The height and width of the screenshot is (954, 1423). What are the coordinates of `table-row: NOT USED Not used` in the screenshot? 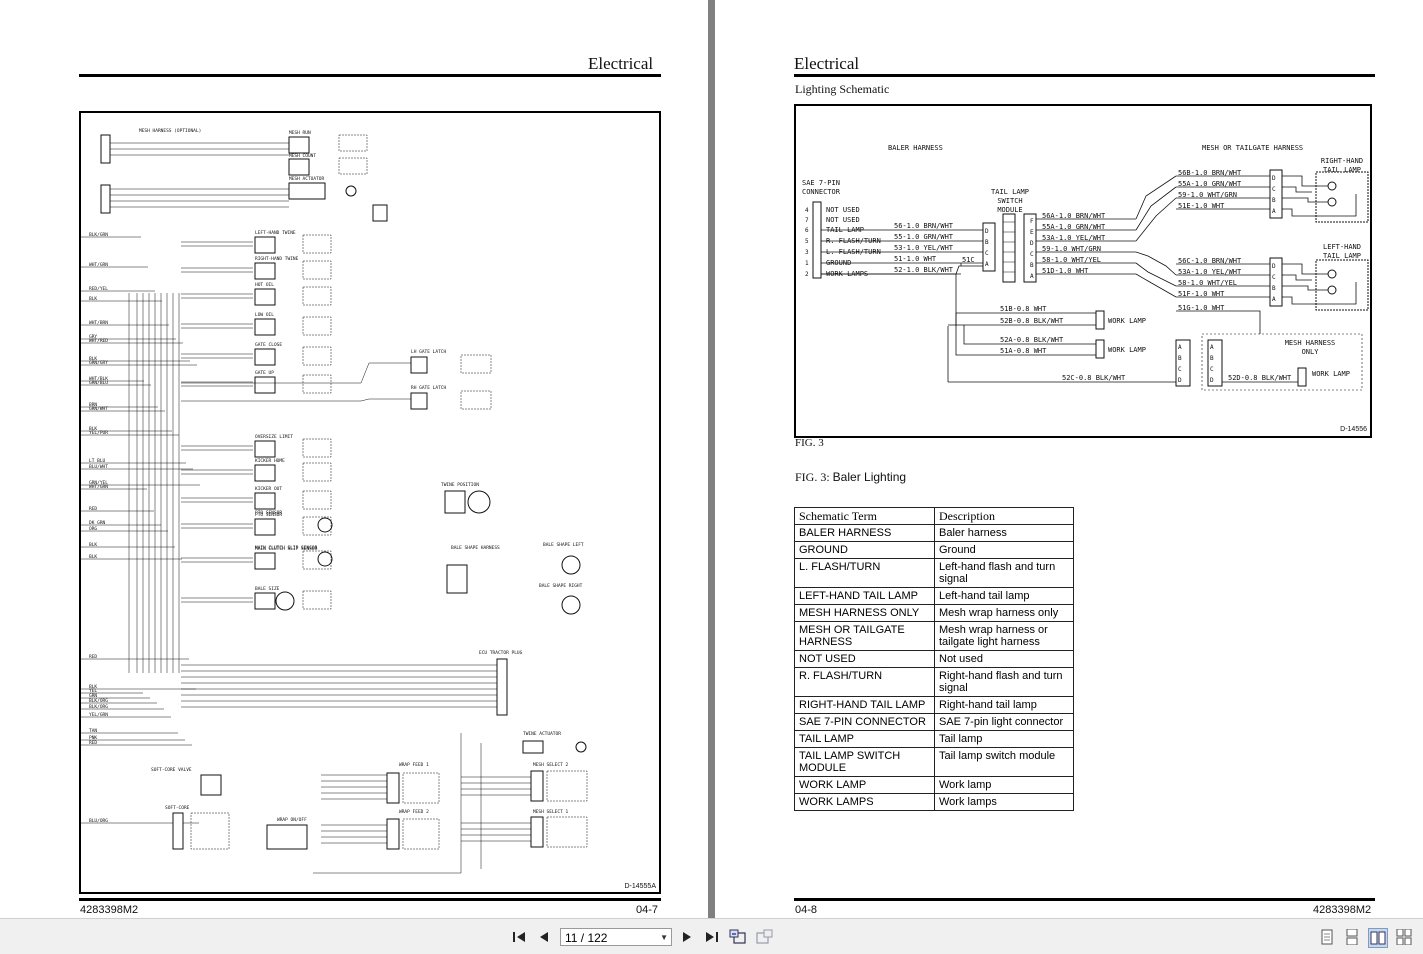 It's located at (934, 659).